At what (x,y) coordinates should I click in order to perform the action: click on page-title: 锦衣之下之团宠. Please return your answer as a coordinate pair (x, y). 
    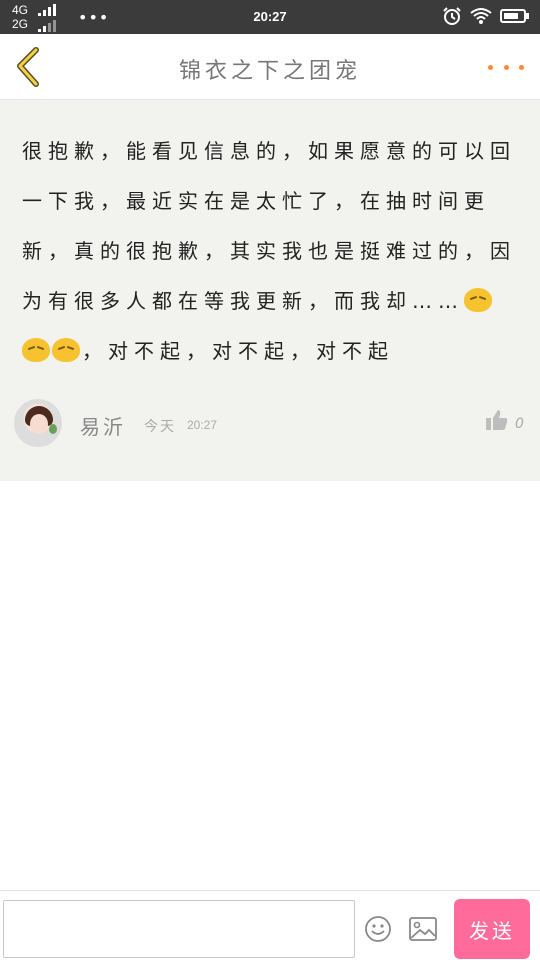
    Looking at the image, I should click on (269, 71).